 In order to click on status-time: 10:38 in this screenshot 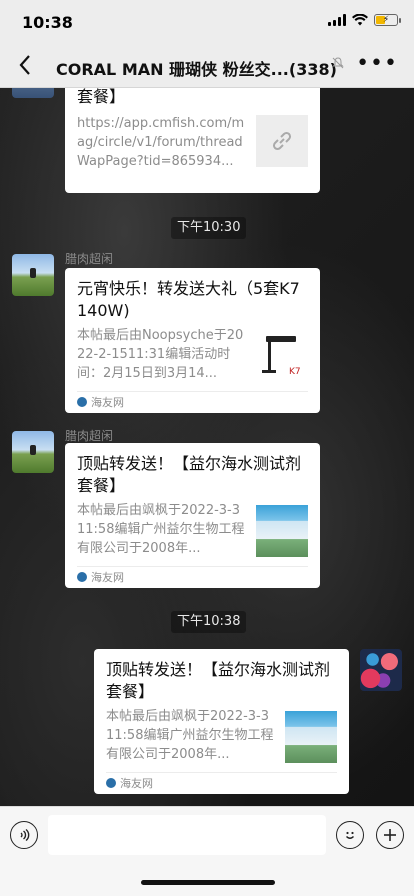, I will do `click(47, 22)`.